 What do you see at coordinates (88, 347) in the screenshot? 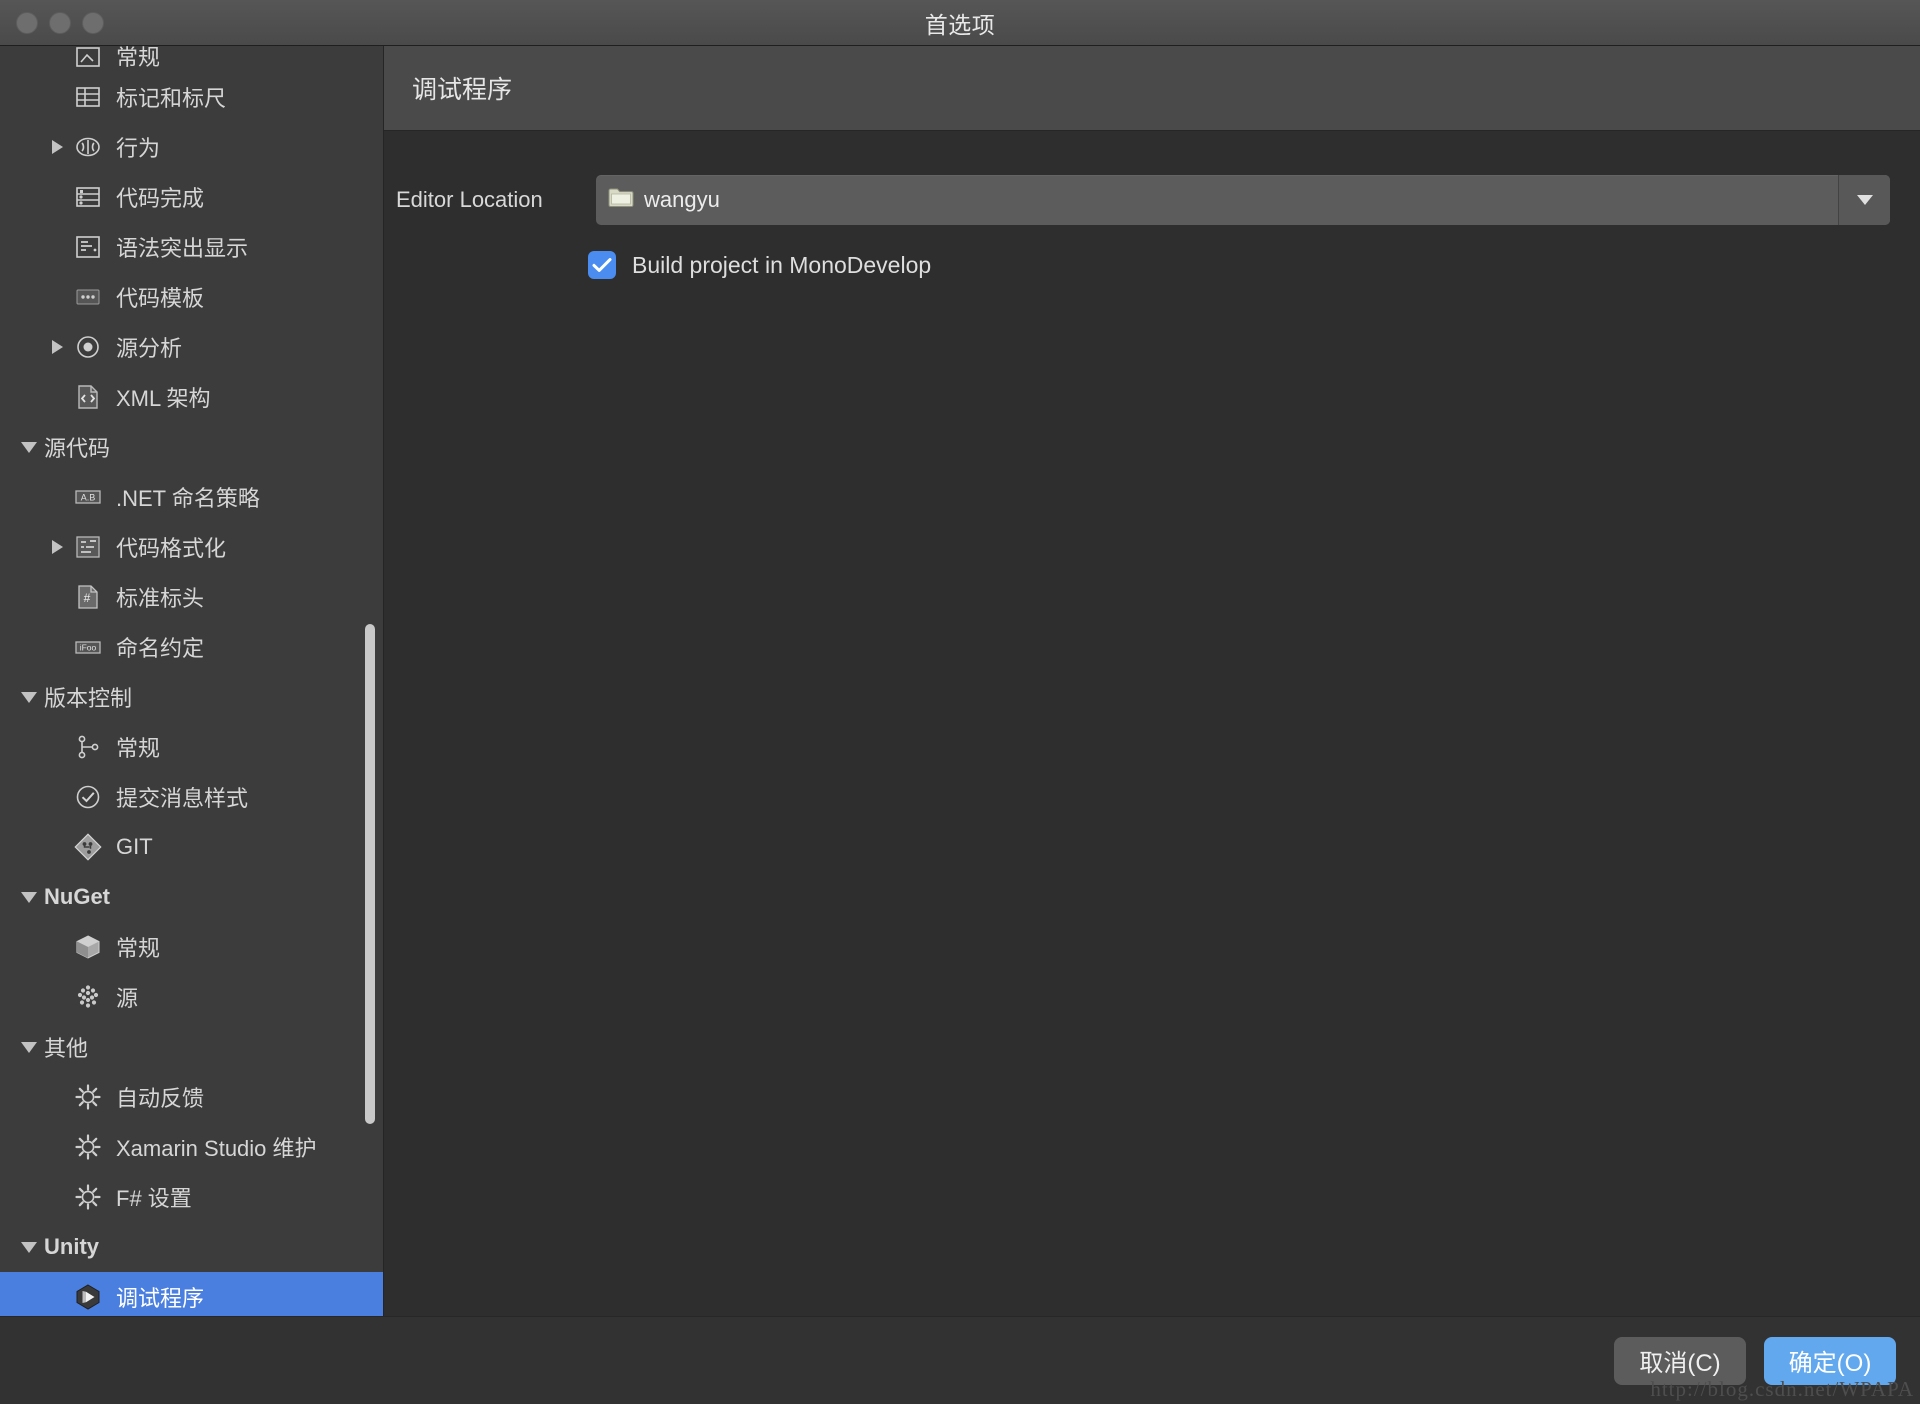
I see `source-analysis-icon` at bounding box center [88, 347].